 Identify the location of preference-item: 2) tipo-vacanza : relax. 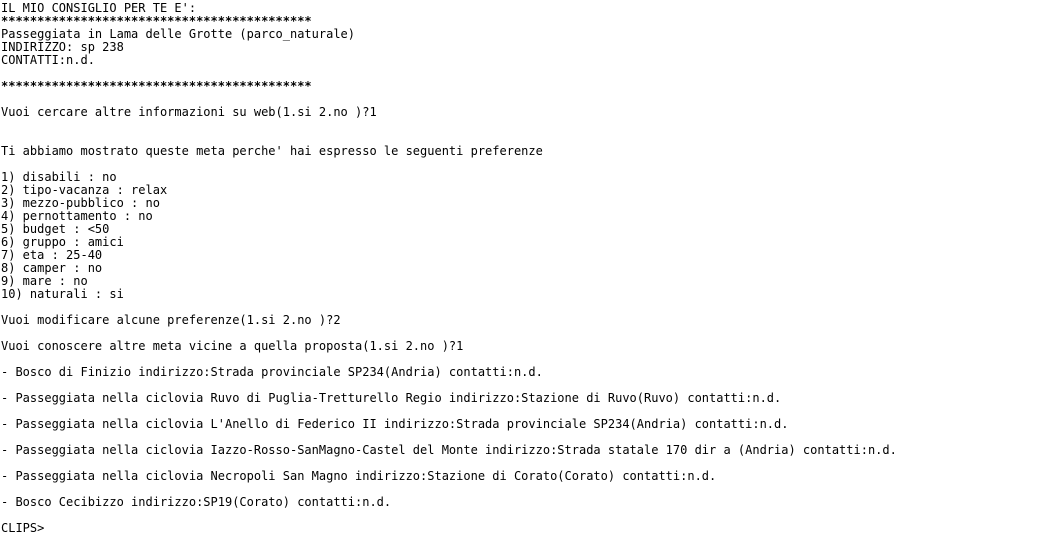
(84, 190).